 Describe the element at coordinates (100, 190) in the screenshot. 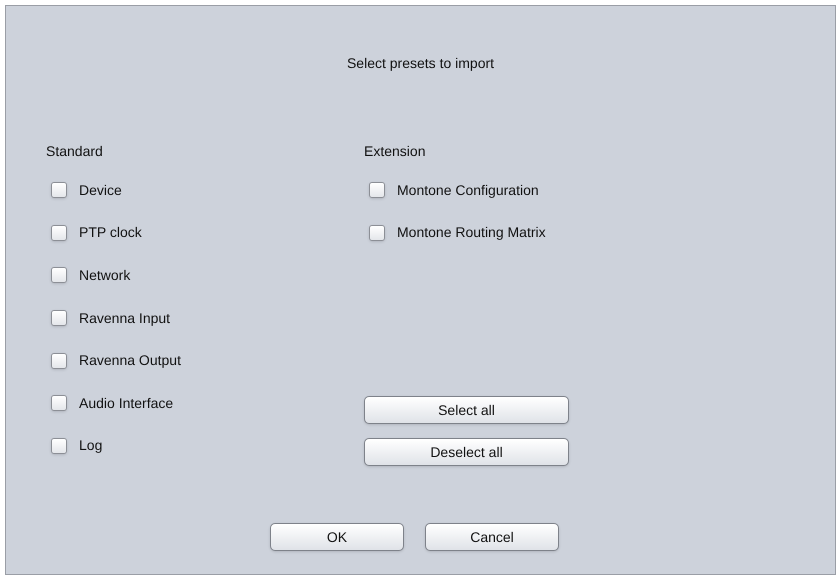

I see `checkbox-label: Device` at that location.